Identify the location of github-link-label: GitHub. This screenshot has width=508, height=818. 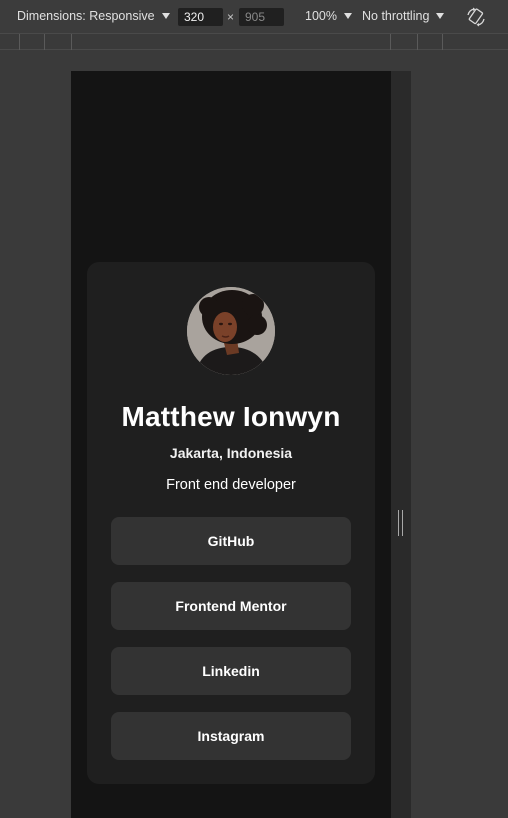
(231, 541).